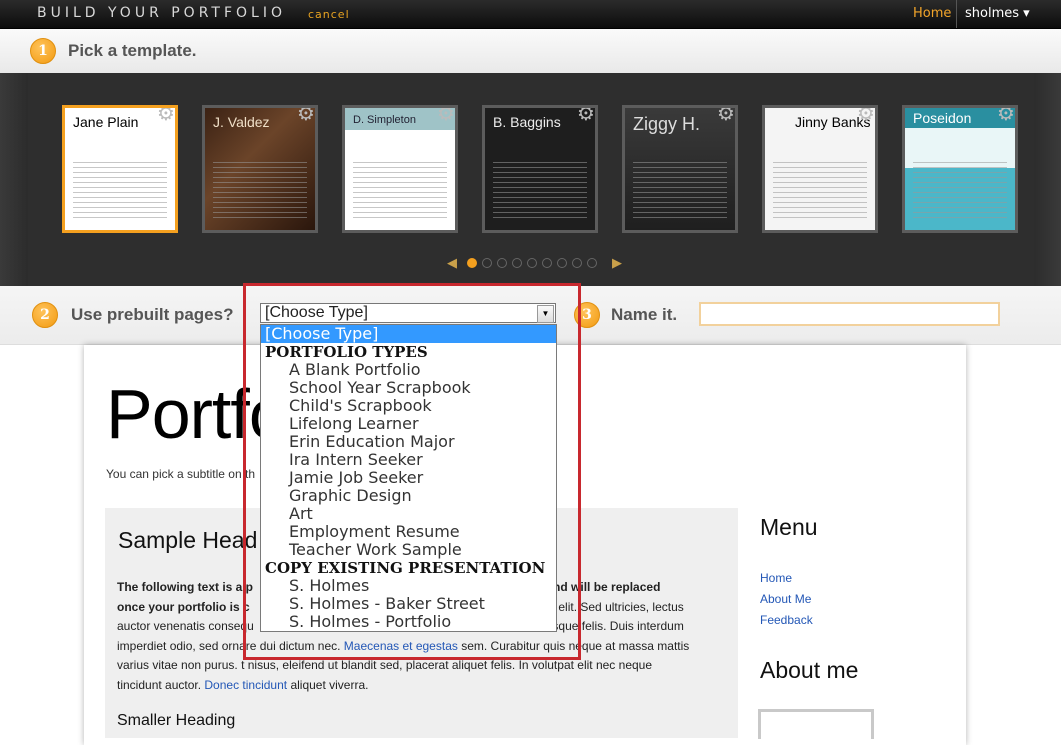 The width and height of the screenshot is (1061, 745). I want to click on template-name: Jane Plain, so click(106, 122).